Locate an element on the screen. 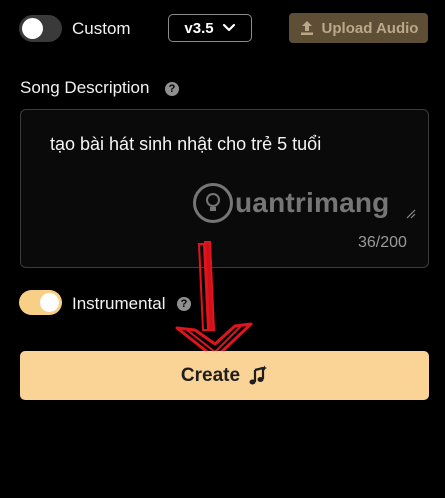 The width and height of the screenshot is (445, 498). create-button: Create is located at coordinates (224, 375).